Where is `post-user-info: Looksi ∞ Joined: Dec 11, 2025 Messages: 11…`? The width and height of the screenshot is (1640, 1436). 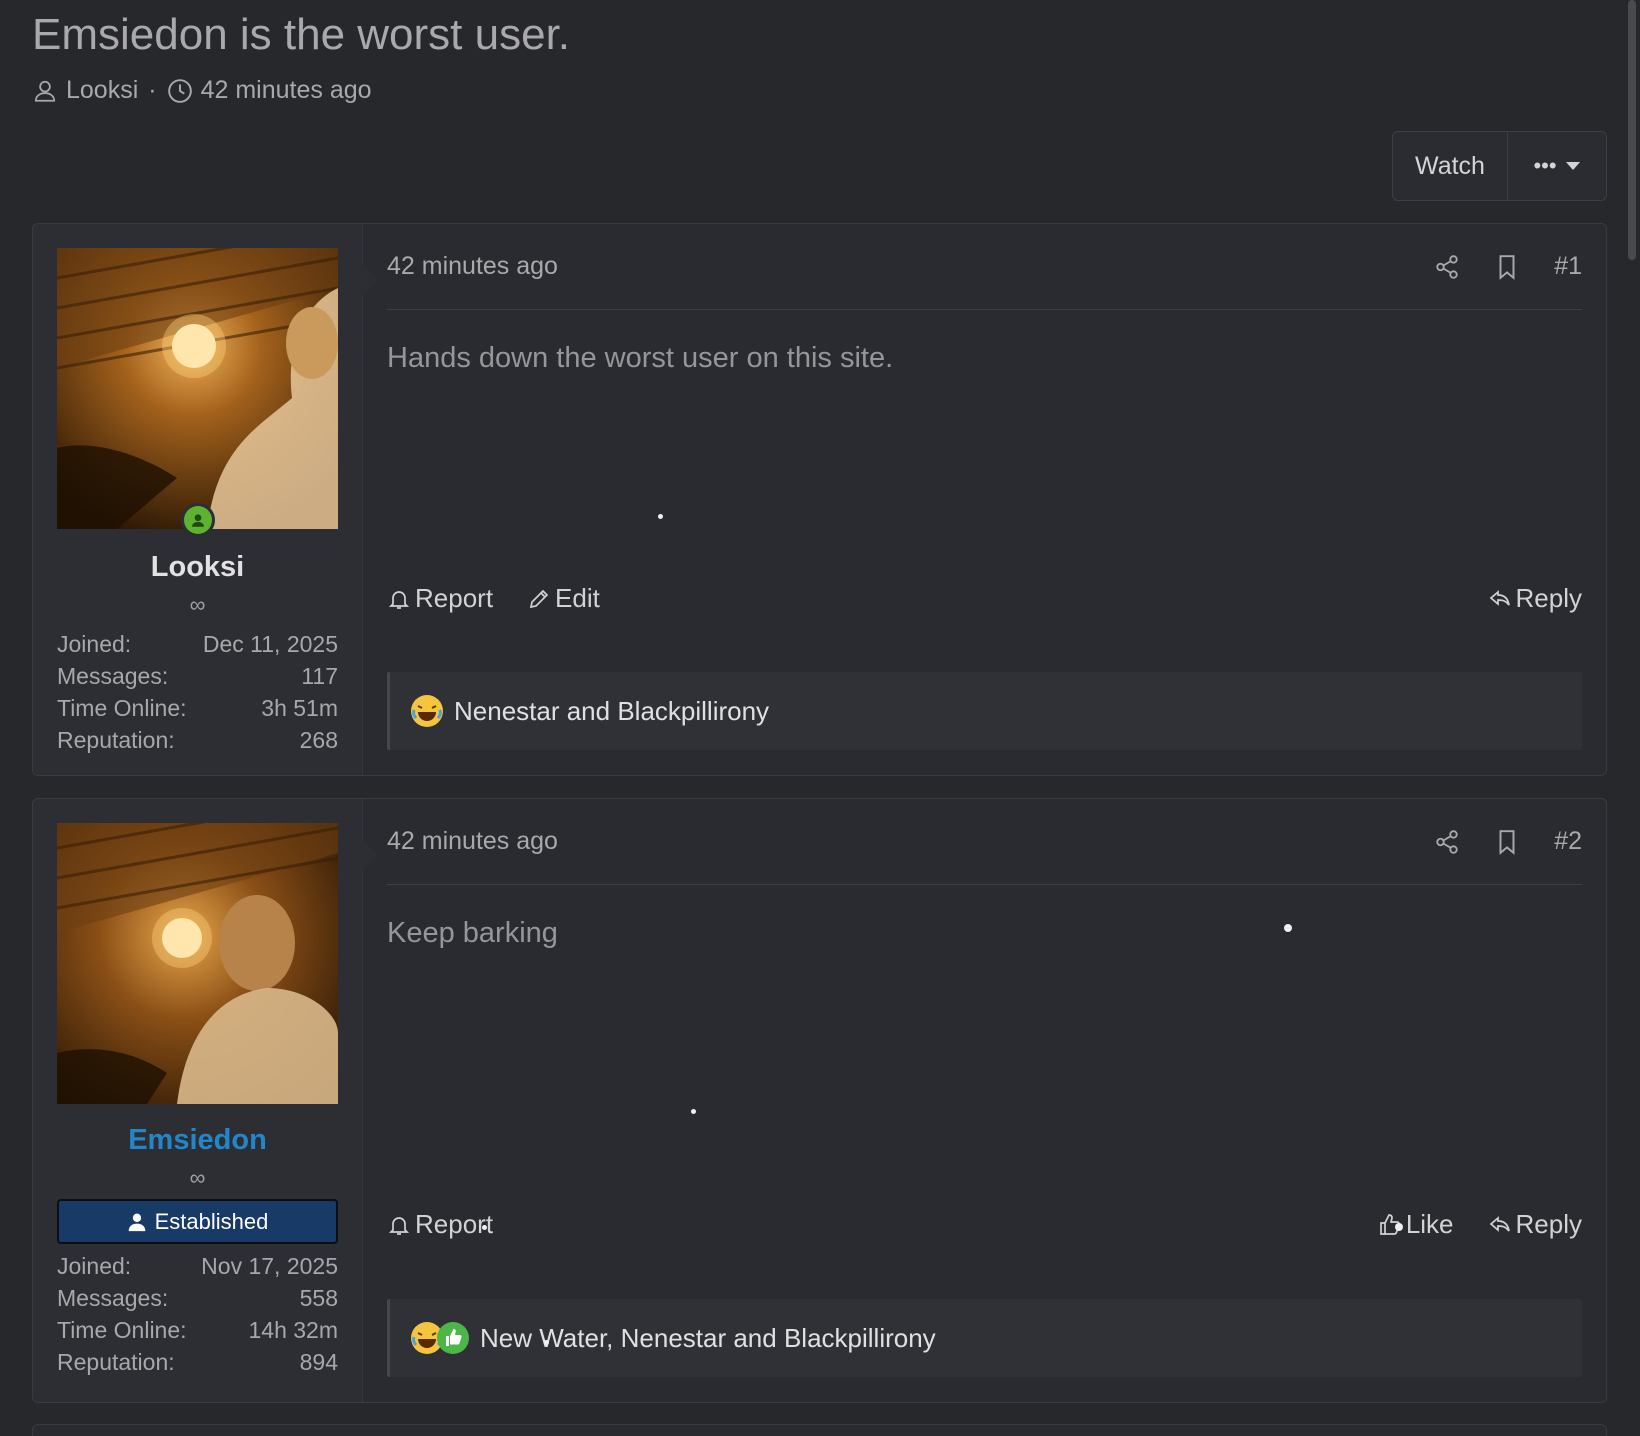
post-user-info: Looksi ∞ Joined: Dec 11, 2025 Messages: 11… is located at coordinates (198, 499).